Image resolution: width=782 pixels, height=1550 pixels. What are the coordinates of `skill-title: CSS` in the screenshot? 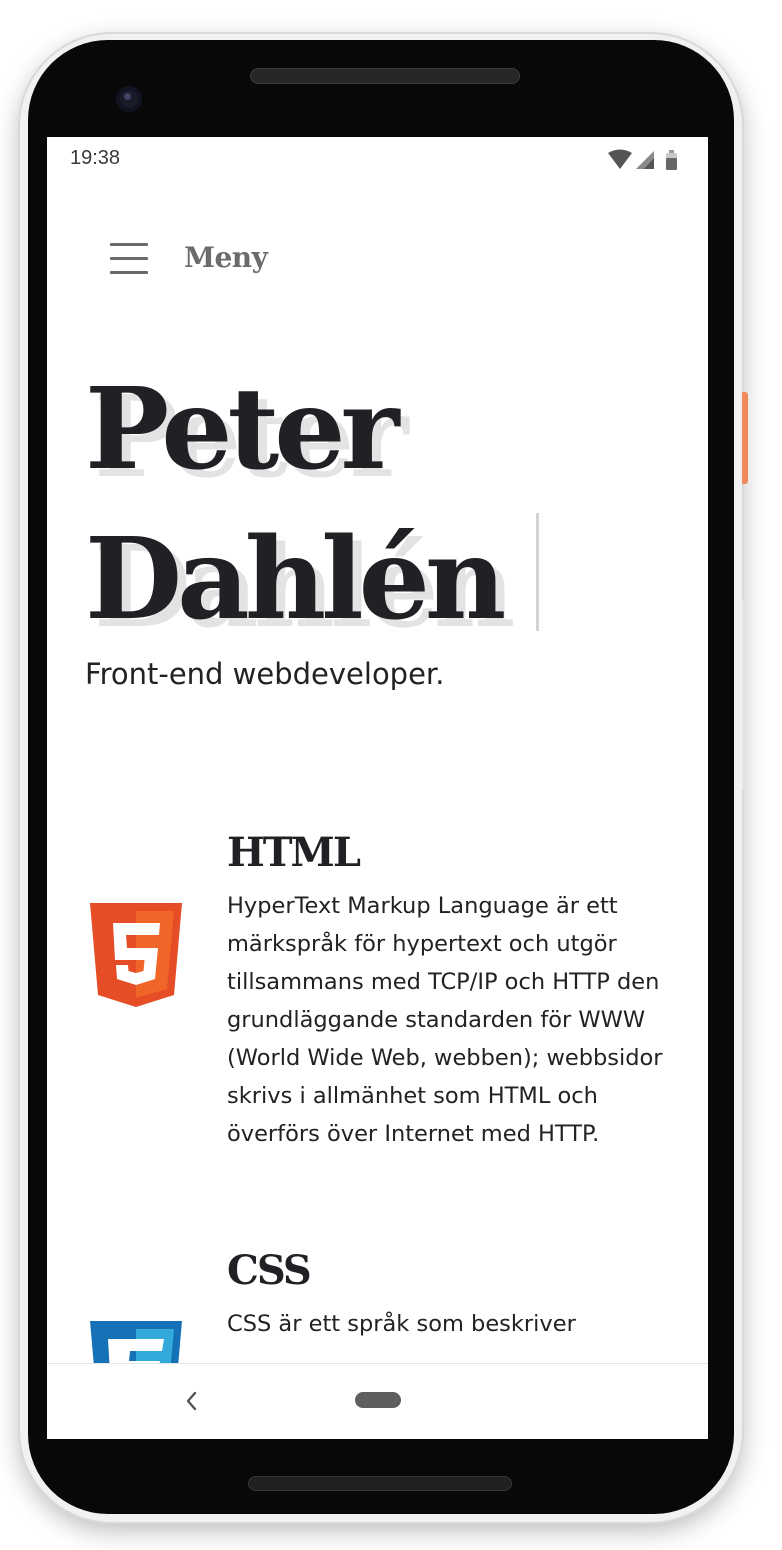 It's located at (269, 1270).